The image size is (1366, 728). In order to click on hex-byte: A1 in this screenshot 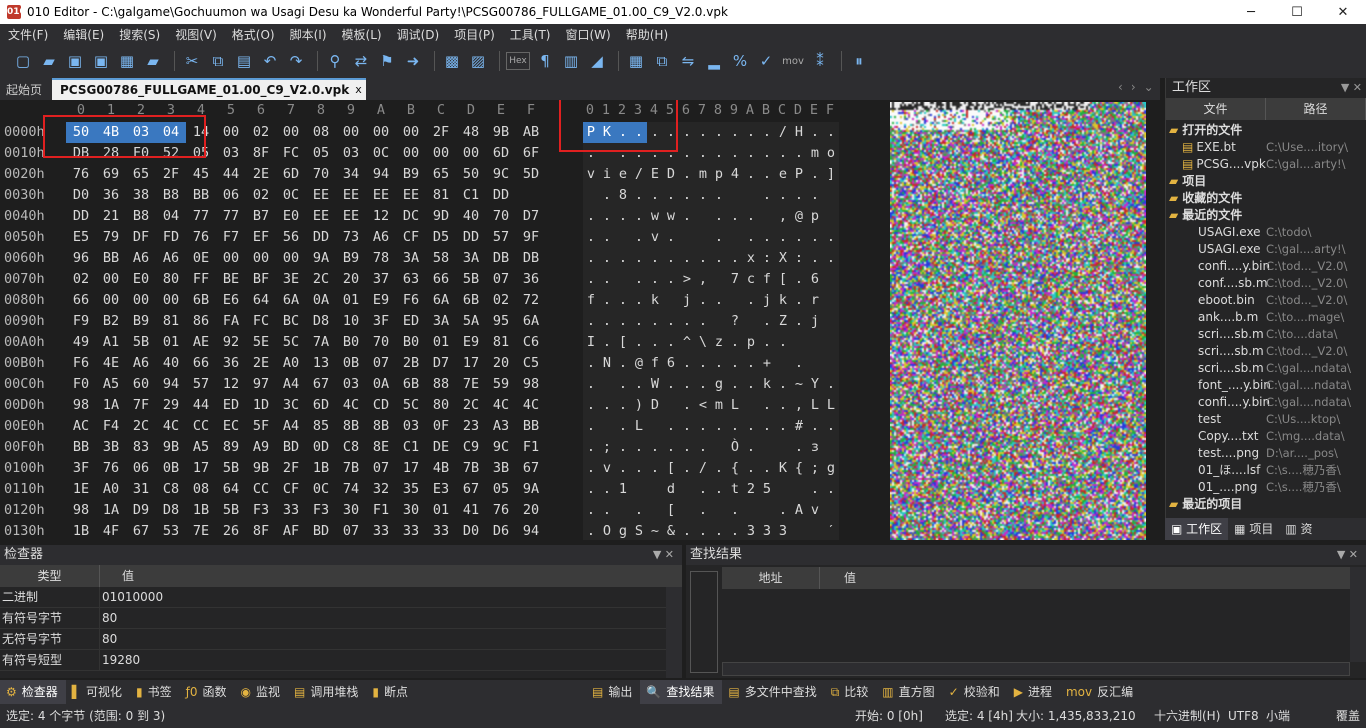, I will do `click(111, 342)`.